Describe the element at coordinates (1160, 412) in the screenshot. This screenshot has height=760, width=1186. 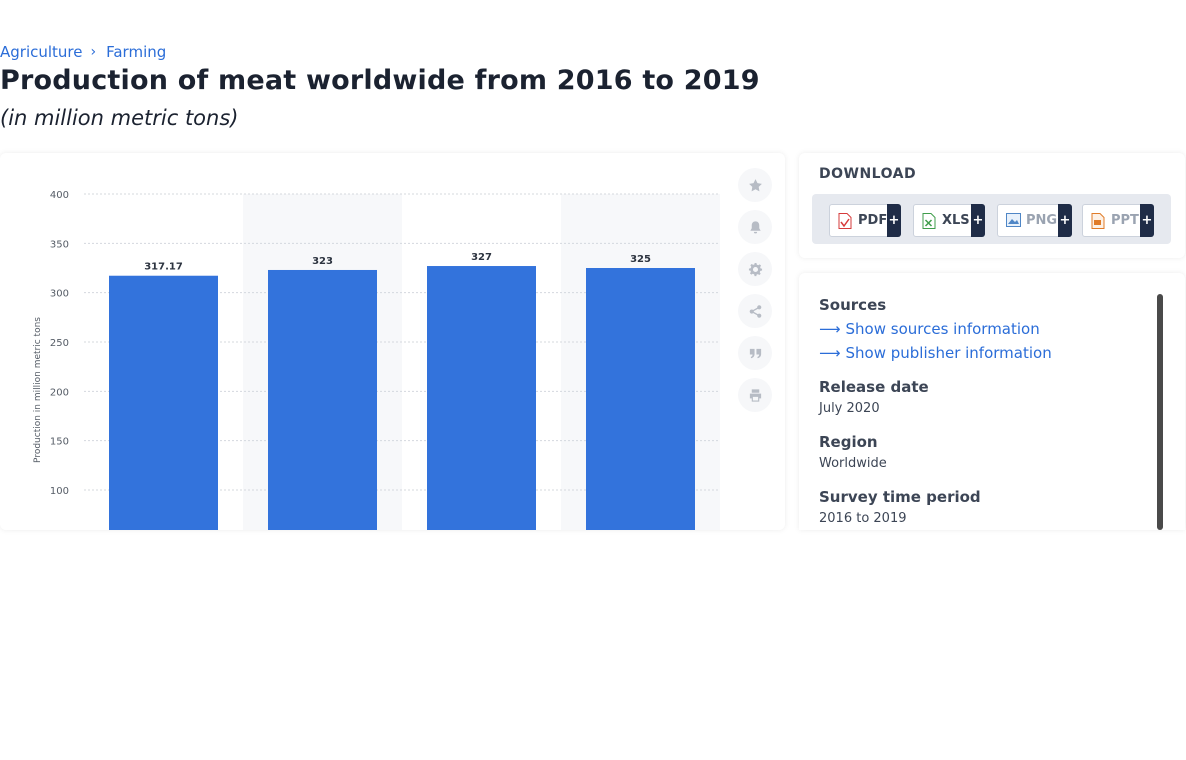
I see `scrollbar` at that location.